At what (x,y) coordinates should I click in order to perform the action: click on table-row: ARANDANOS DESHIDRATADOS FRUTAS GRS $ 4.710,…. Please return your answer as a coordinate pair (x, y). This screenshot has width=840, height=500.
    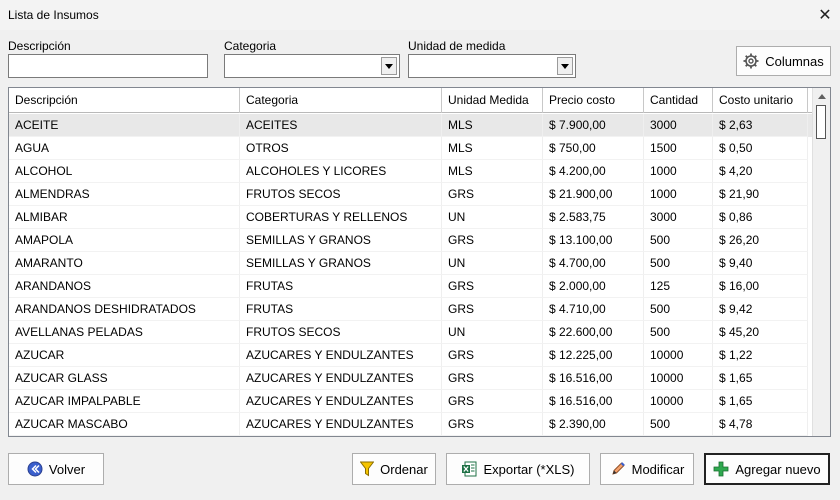
    Looking at the image, I should click on (410, 309).